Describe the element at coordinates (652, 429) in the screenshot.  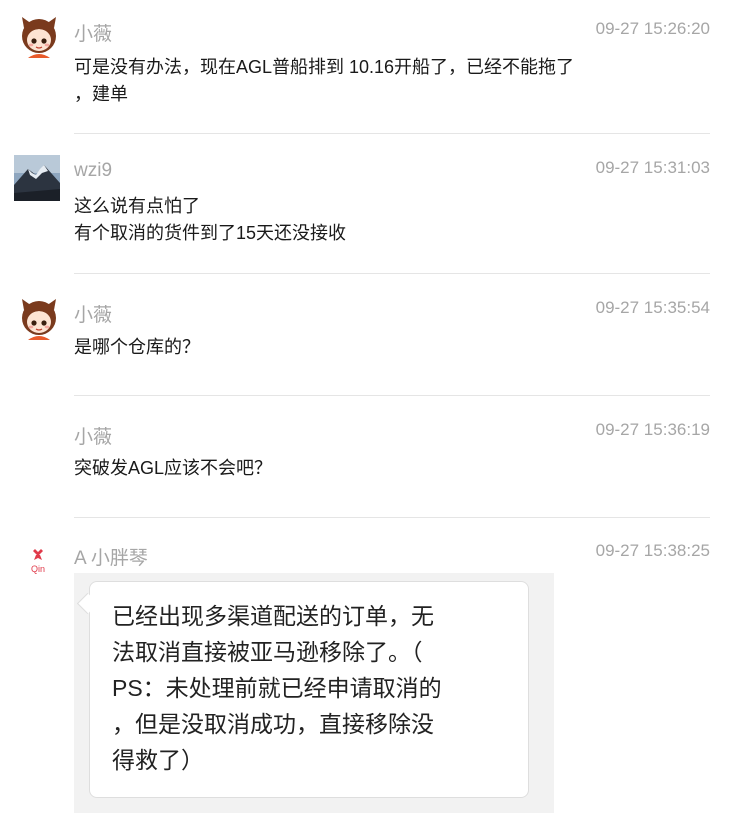
I see `timestamp: 09-27 15:36:19` at that location.